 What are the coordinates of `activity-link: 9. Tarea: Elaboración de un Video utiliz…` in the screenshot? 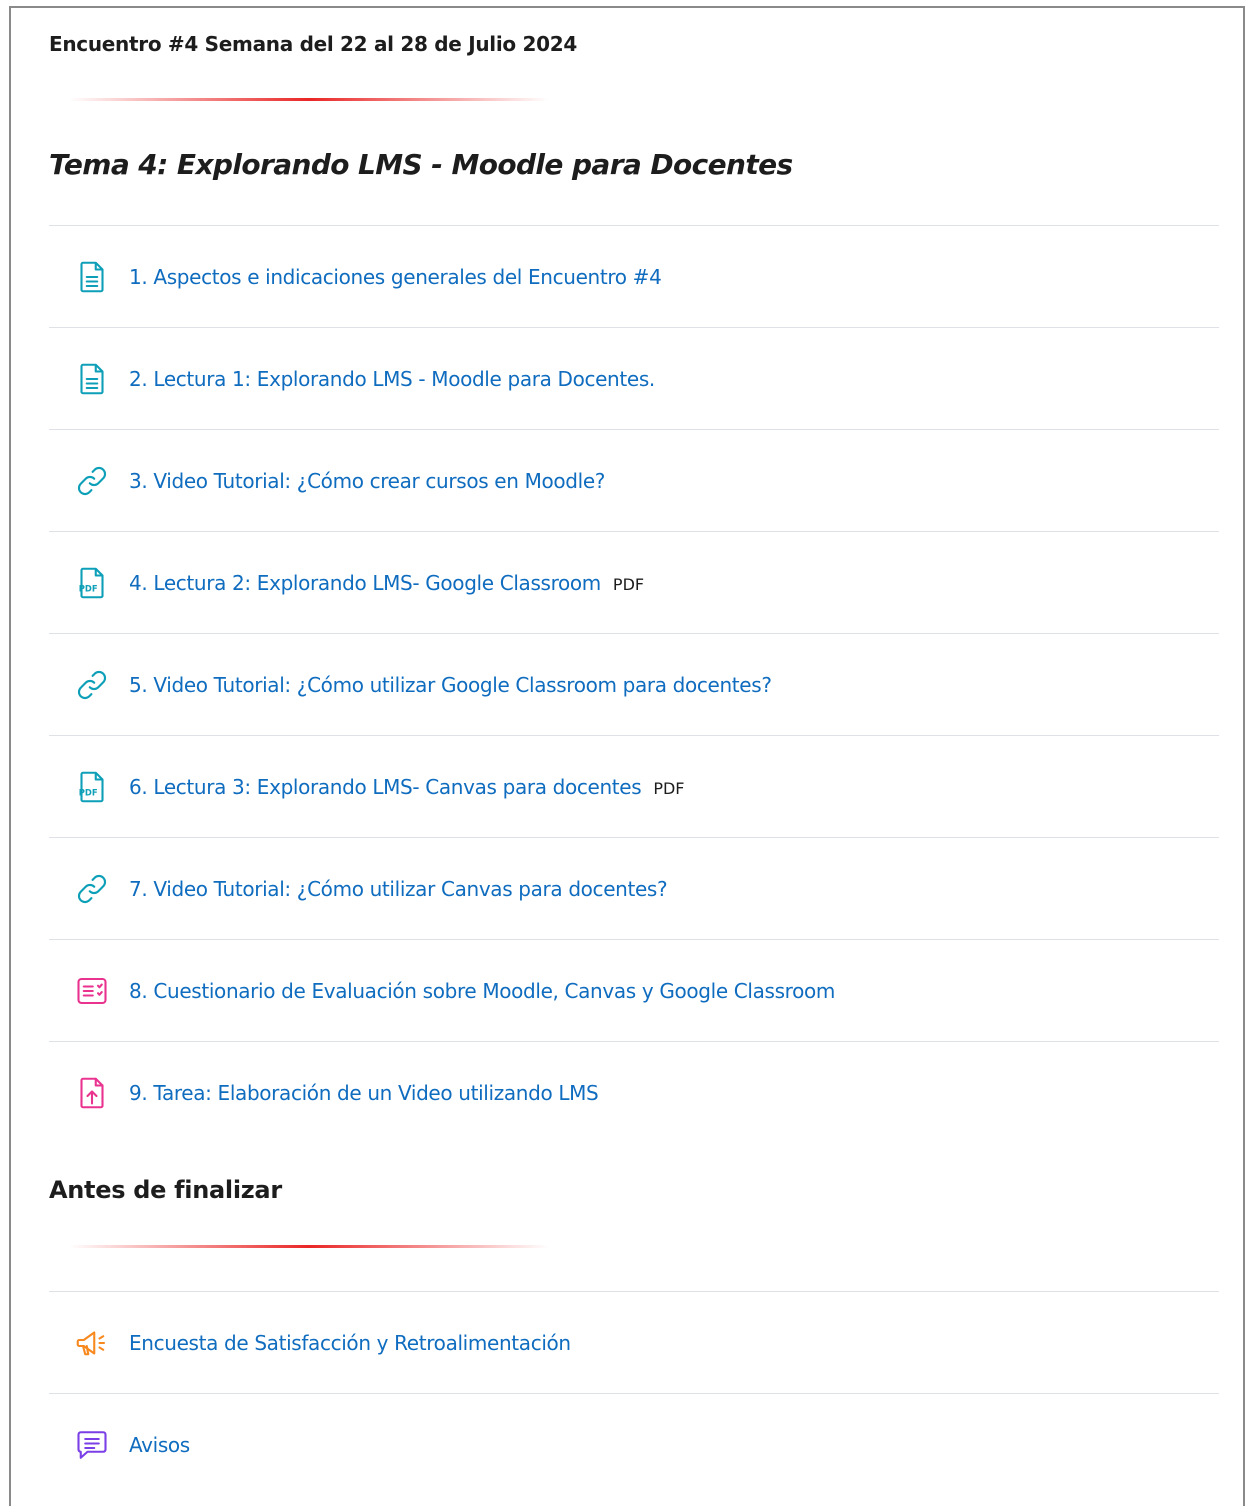 It's located at (364, 1093).